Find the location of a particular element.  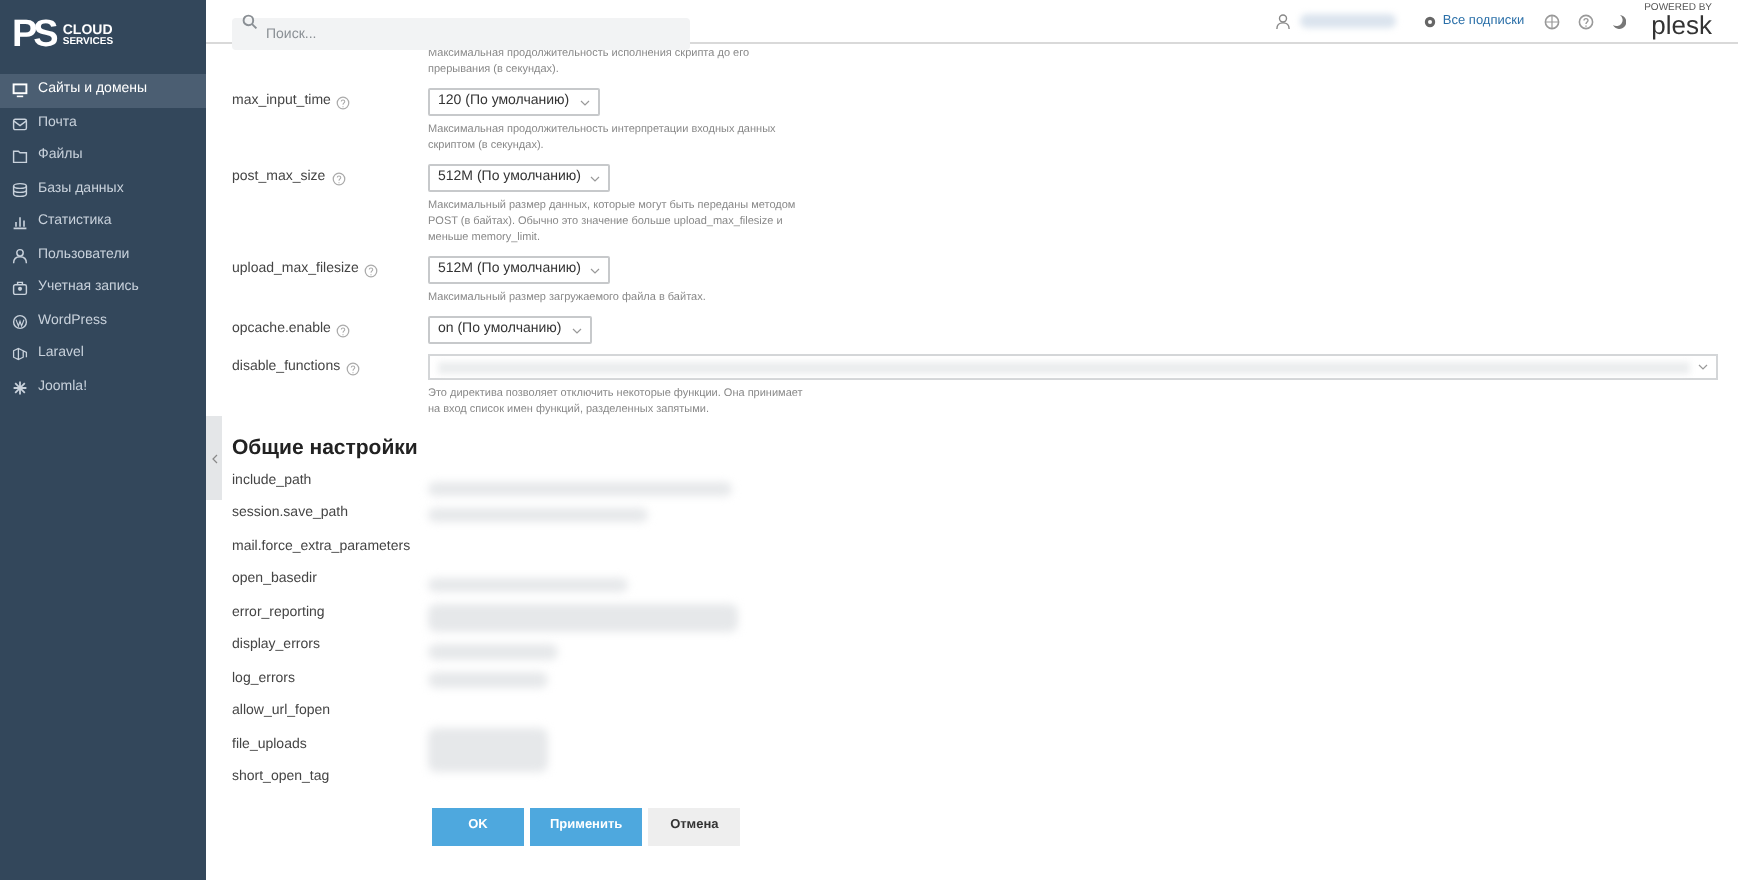

database-icon is located at coordinates (20, 189).